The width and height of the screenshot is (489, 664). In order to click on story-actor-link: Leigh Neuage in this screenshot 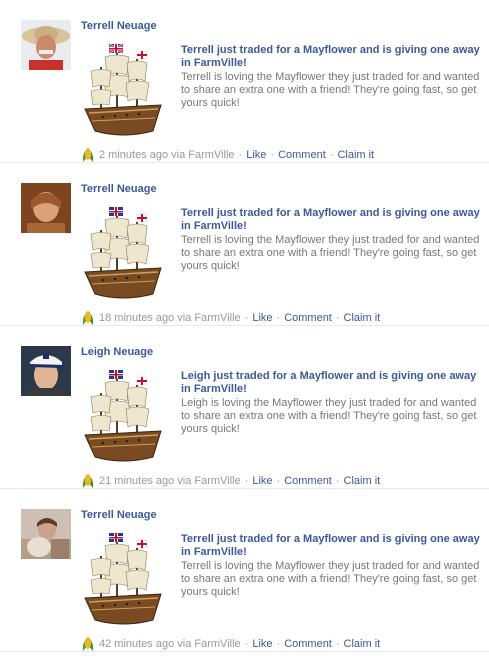, I will do `click(117, 352)`.